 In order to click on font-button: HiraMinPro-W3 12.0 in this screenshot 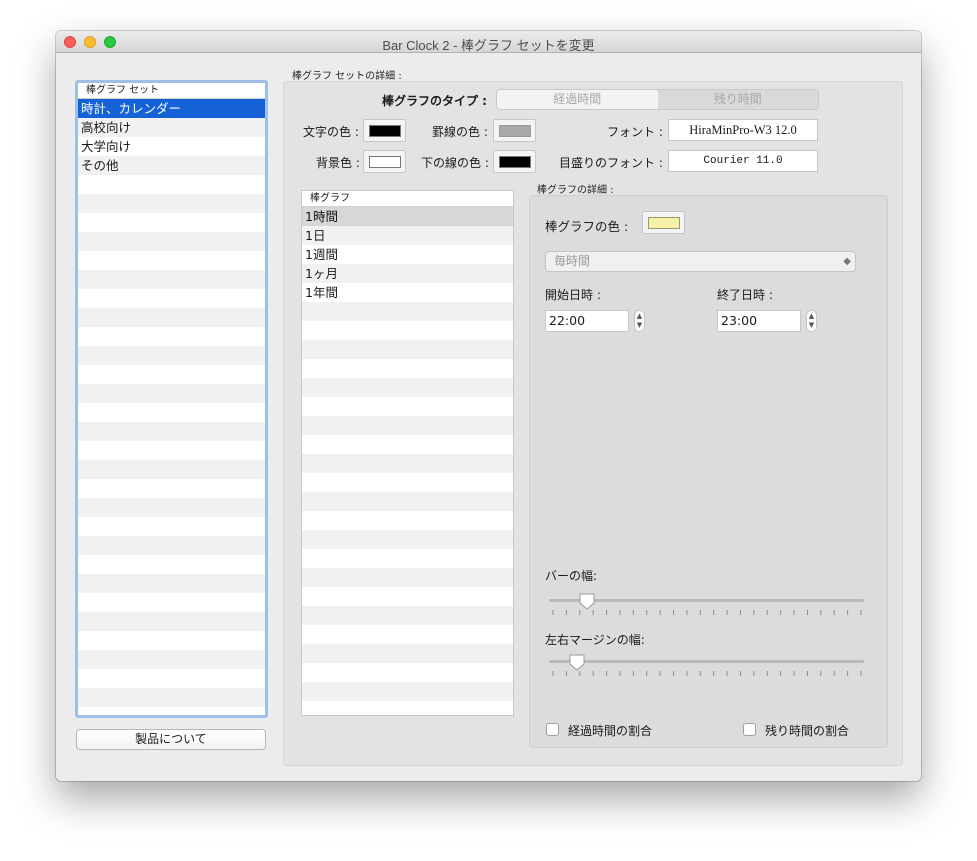, I will do `click(743, 130)`.